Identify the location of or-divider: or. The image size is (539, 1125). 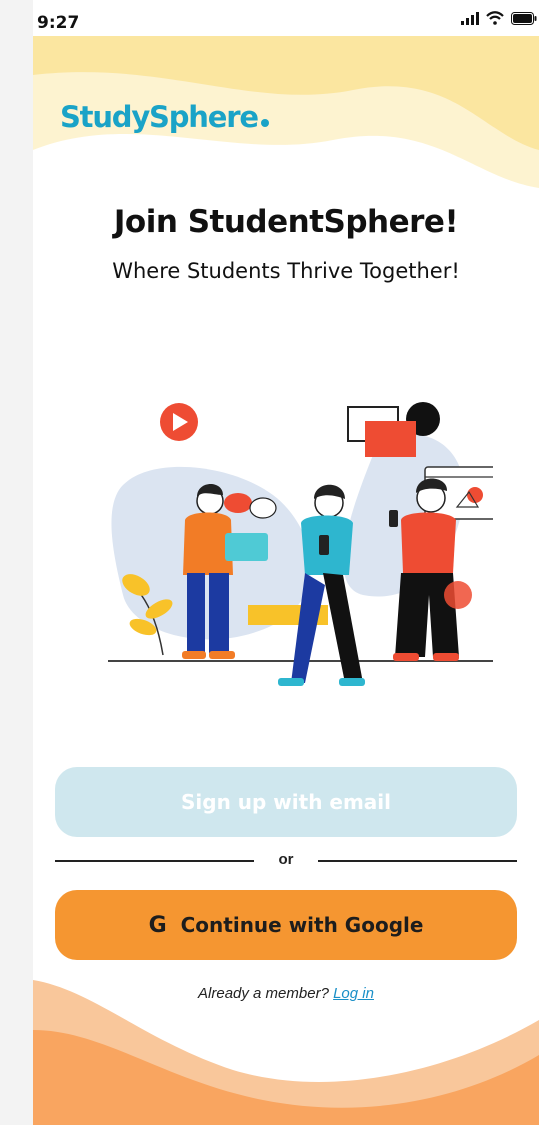
(286, 860).